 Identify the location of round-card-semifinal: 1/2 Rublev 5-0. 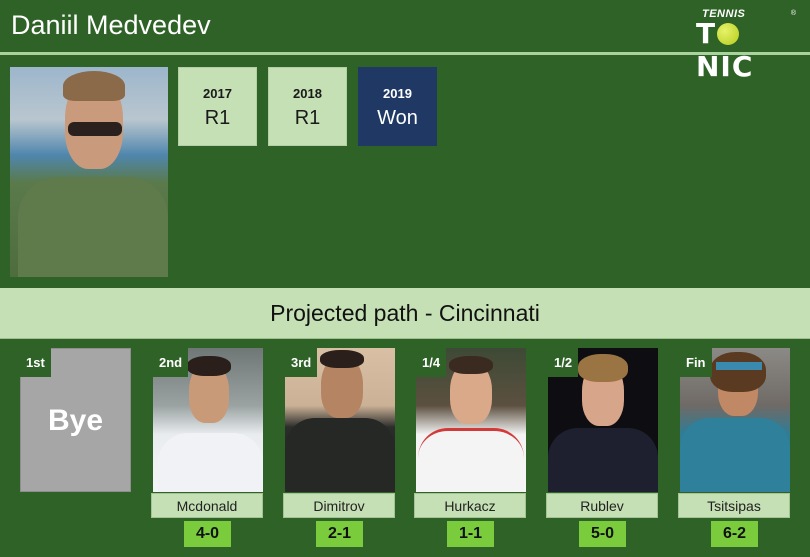
(602, 448).